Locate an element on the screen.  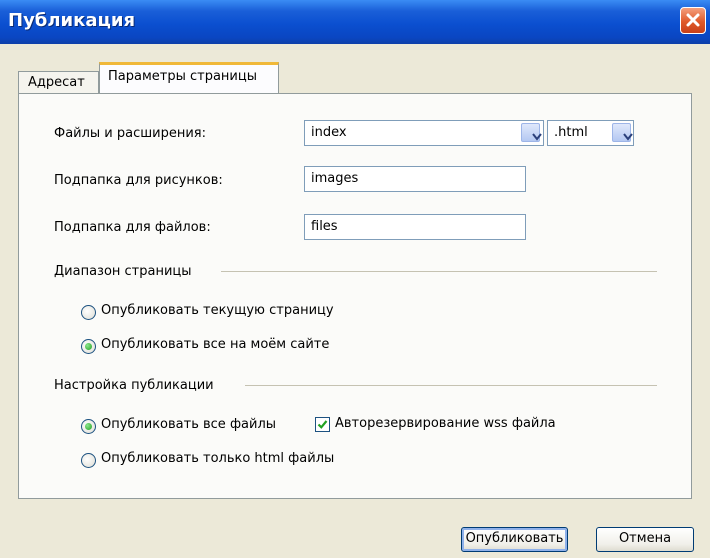
publish-button: Опубликовать is located at coordinates (514, 539).